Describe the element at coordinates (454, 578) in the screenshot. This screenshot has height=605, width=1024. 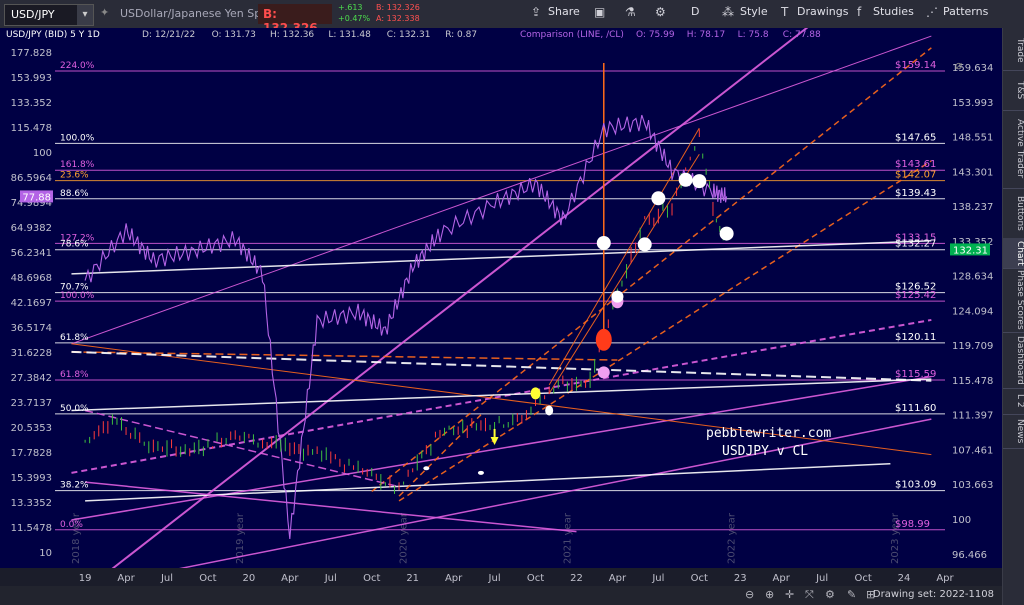
I see `x-axis-tick-9: Apr` at that location.